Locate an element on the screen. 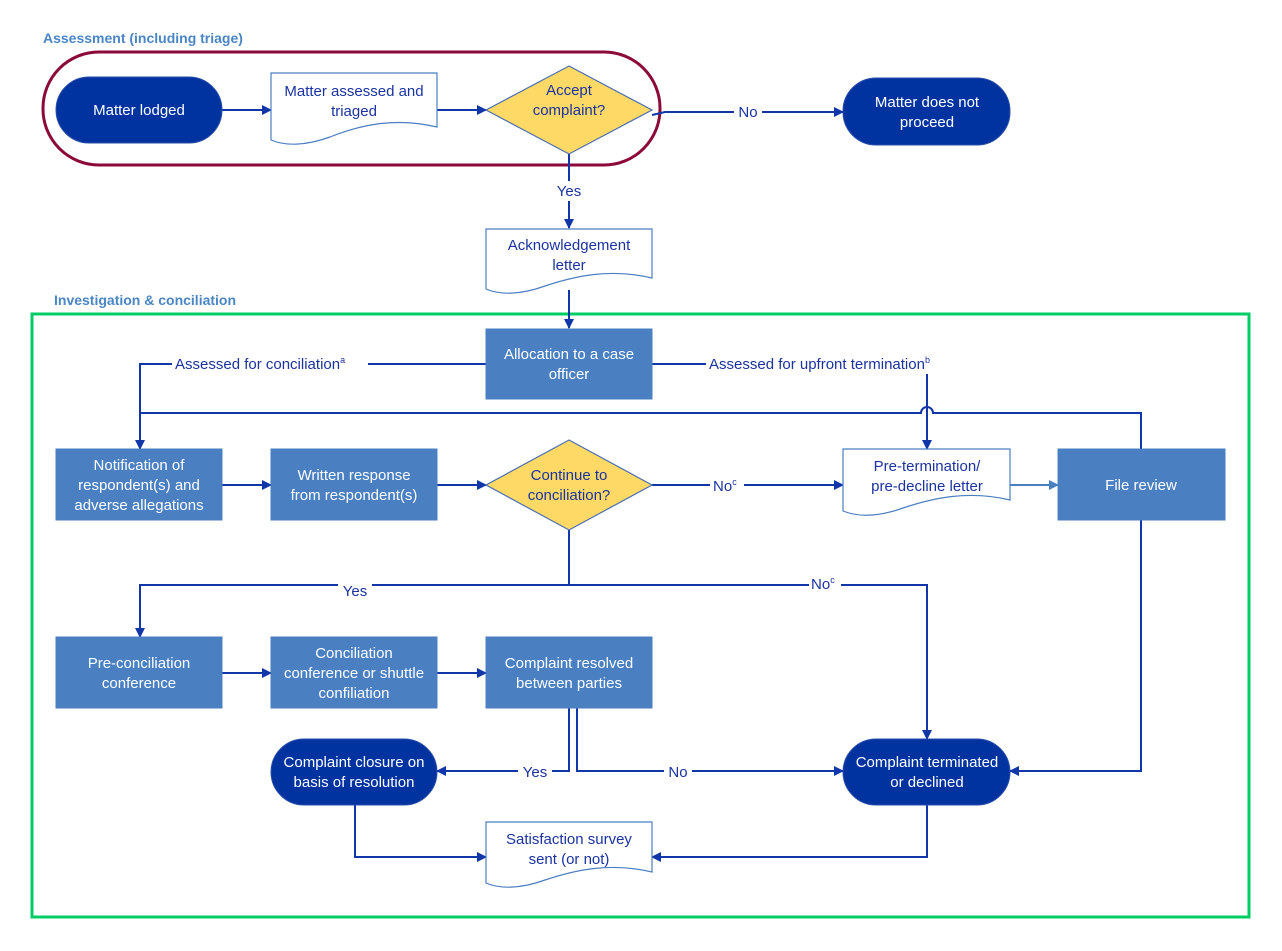 The height and width of the screenshot is (951, 1282). svg-text: conference or shuttle is located at coordinates (354, 673).